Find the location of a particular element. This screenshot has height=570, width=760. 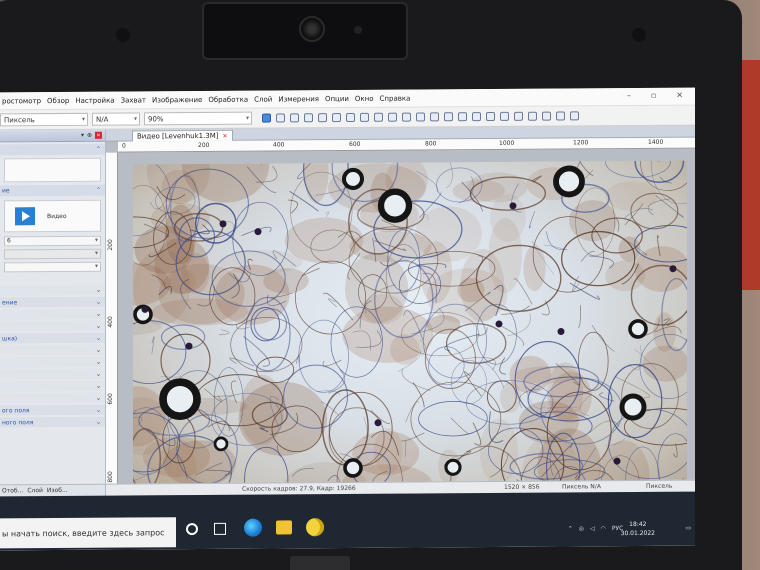

chevron-down-icon: ▾ is located at coordinates (96, 253).